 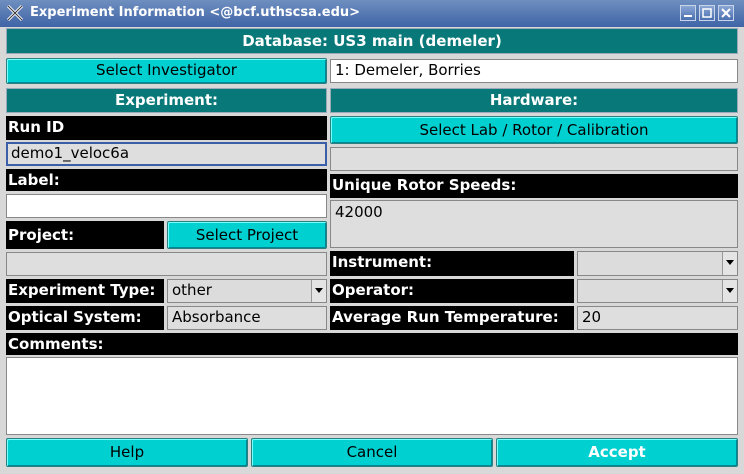 I want to click on select-project-button: Select Project, so click(x=247, y=235).